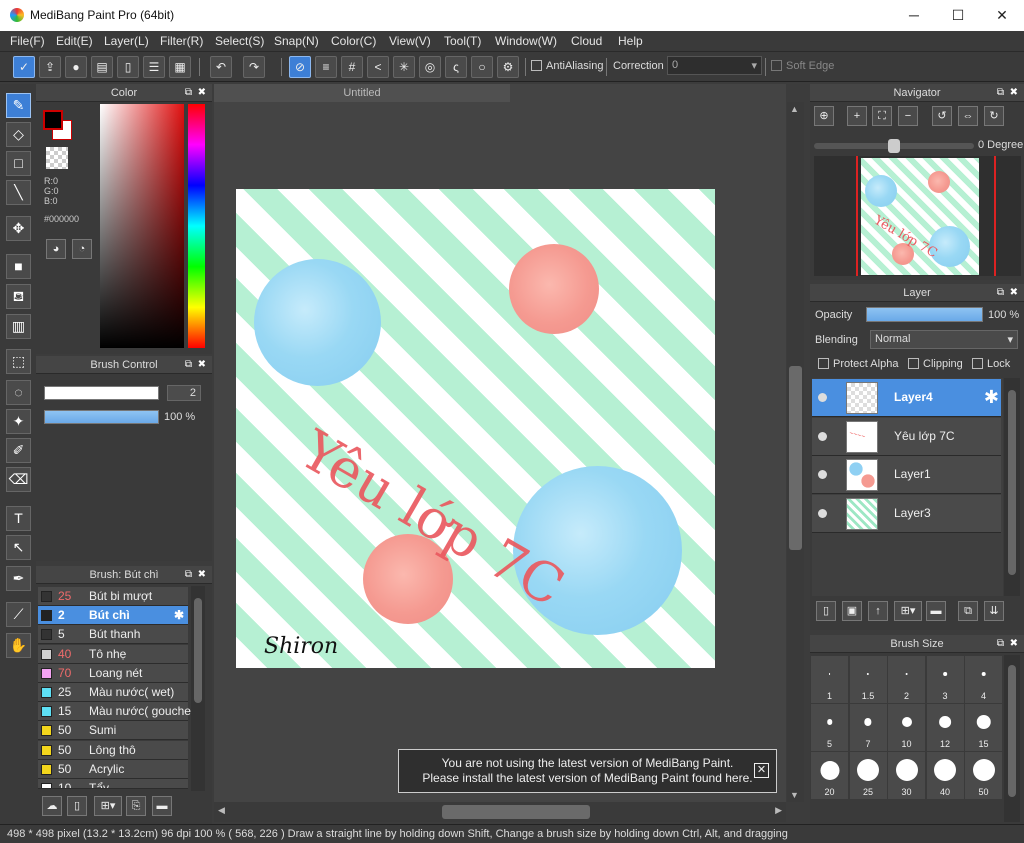  What do you see at coordinates (24, 67) in the screenshot?
I see `cloud-save-icon: ✓` at bounding box center [24, 67].